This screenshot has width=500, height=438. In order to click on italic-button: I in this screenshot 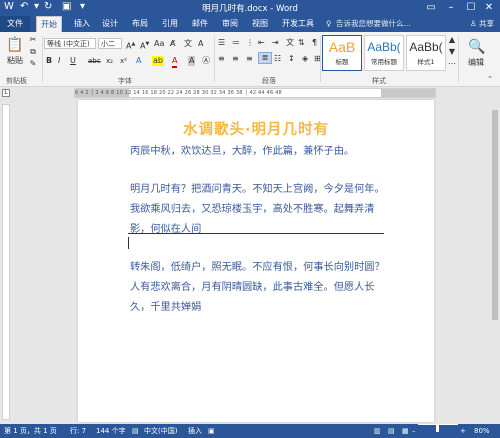, I will do `click(59, 61)`.